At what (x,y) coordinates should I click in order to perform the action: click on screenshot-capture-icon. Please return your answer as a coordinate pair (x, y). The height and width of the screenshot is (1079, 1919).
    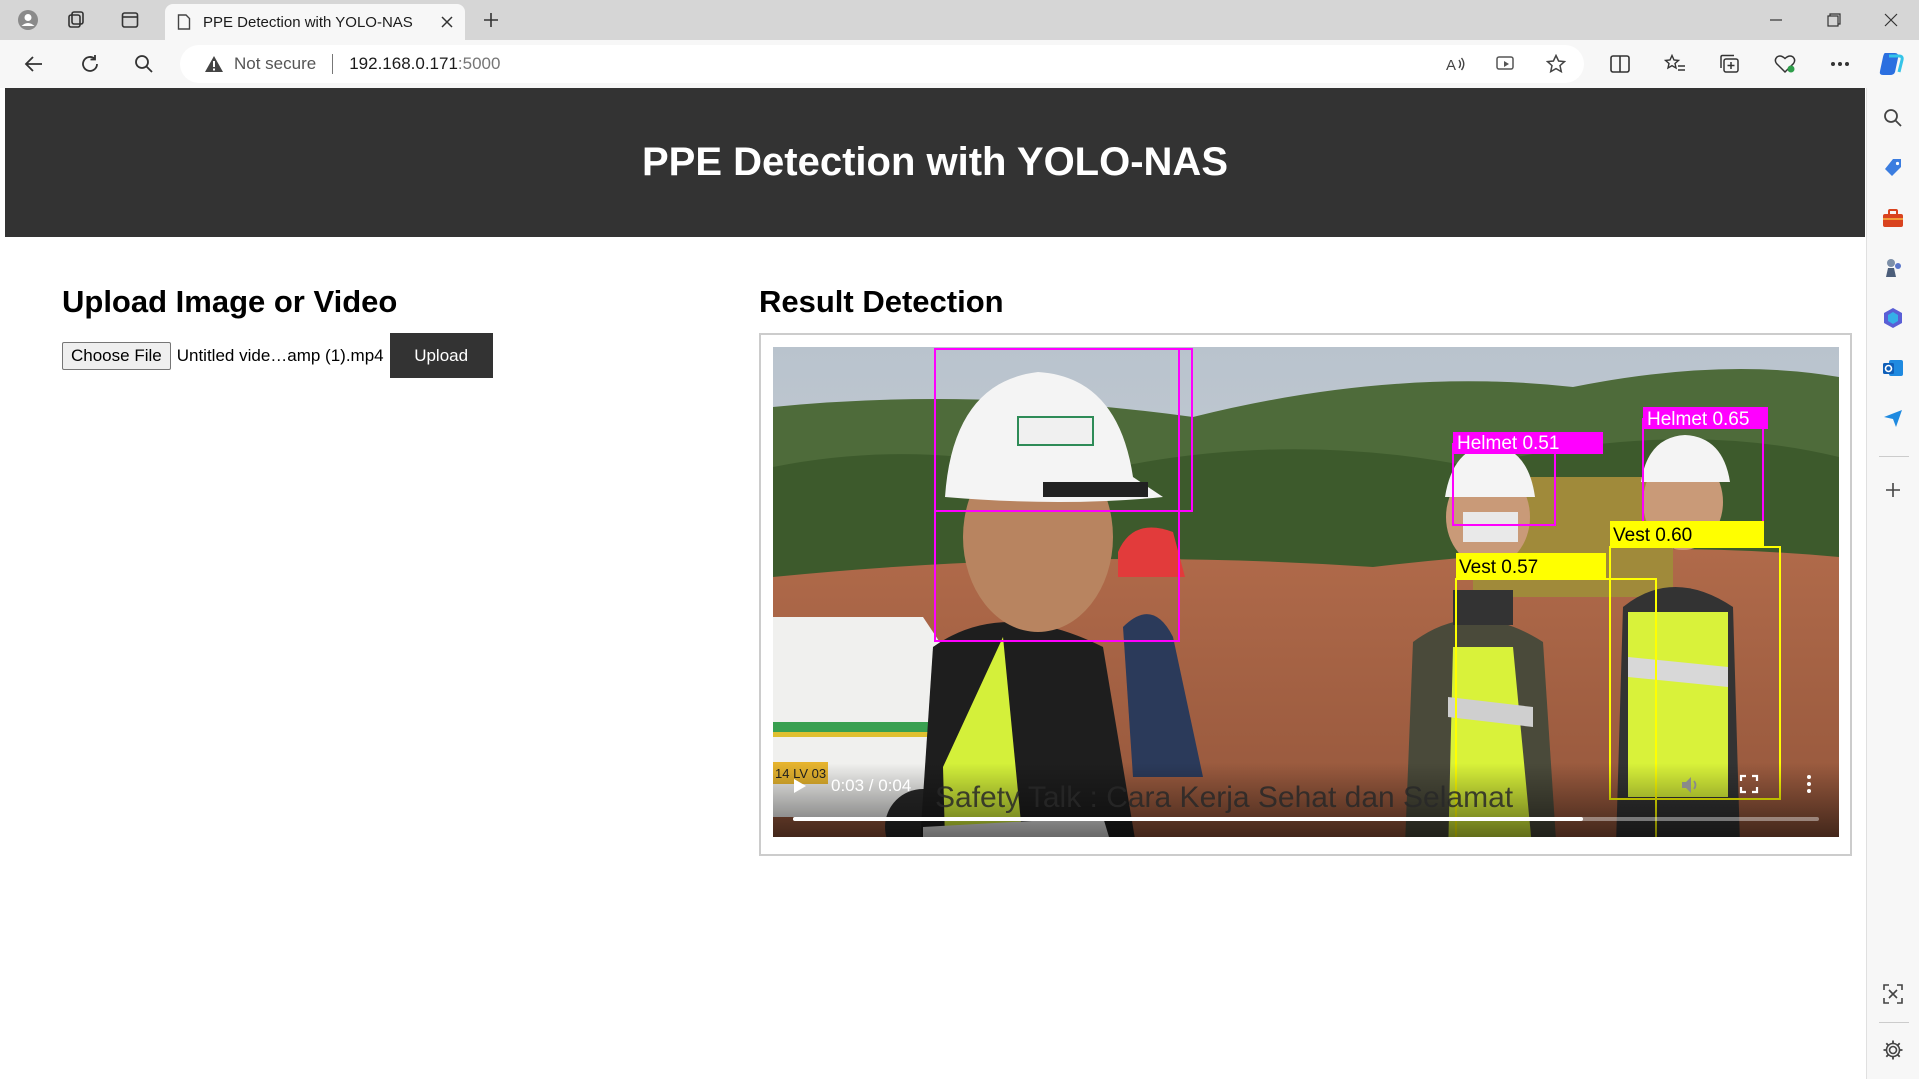
    Looking at the image, I should click on (1893, 994).